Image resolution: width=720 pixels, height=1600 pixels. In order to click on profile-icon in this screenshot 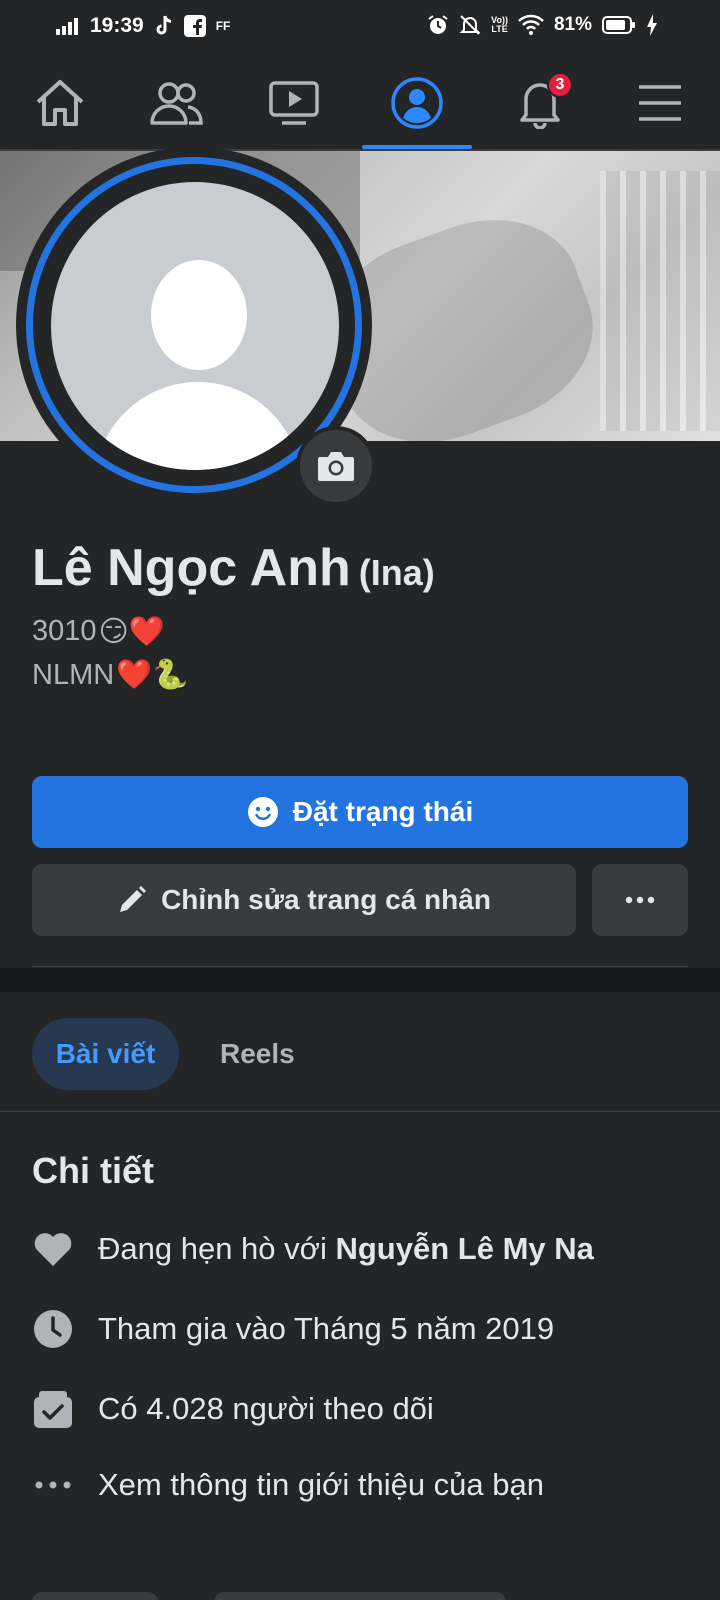, I will do `click(417, 102)`.